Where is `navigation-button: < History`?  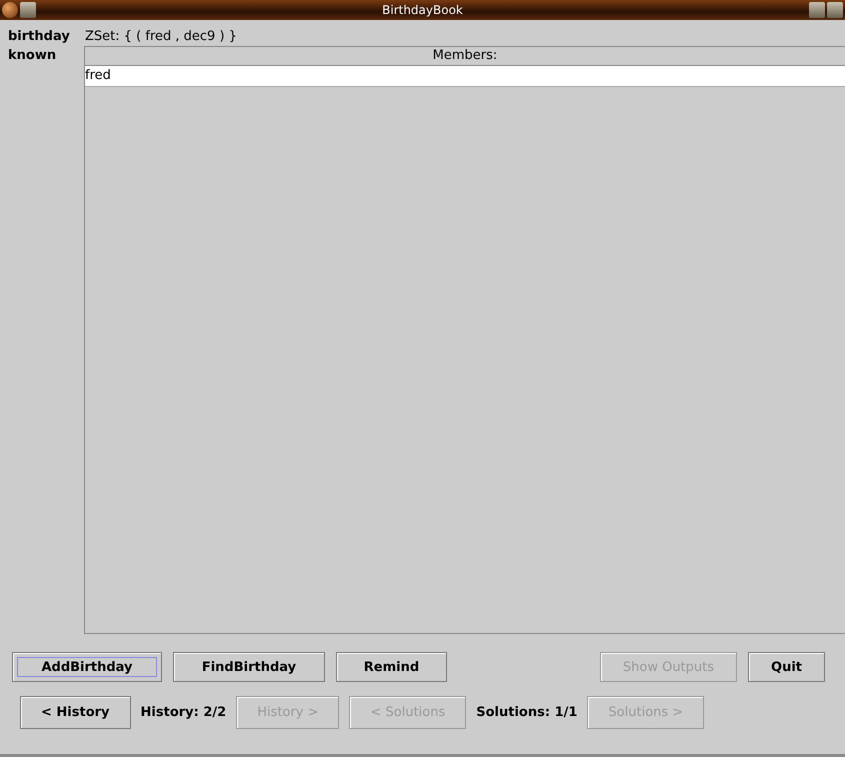
navigation-button: < History is located at coordinates (75, 712).